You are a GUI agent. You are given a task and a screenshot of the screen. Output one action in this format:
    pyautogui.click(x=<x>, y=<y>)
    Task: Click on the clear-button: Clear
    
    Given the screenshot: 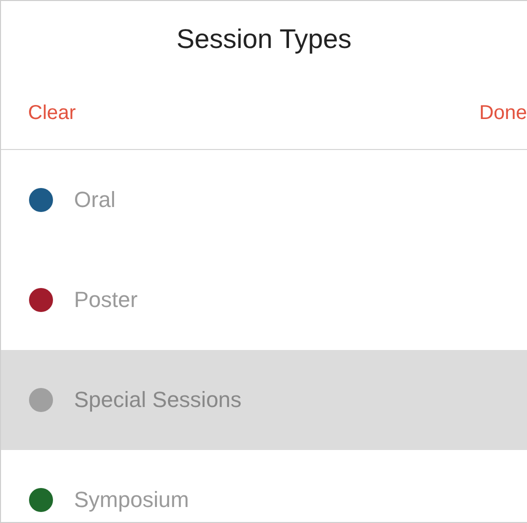 What is the action you would take?
    pyautogui.click(x=52, y=113)
    